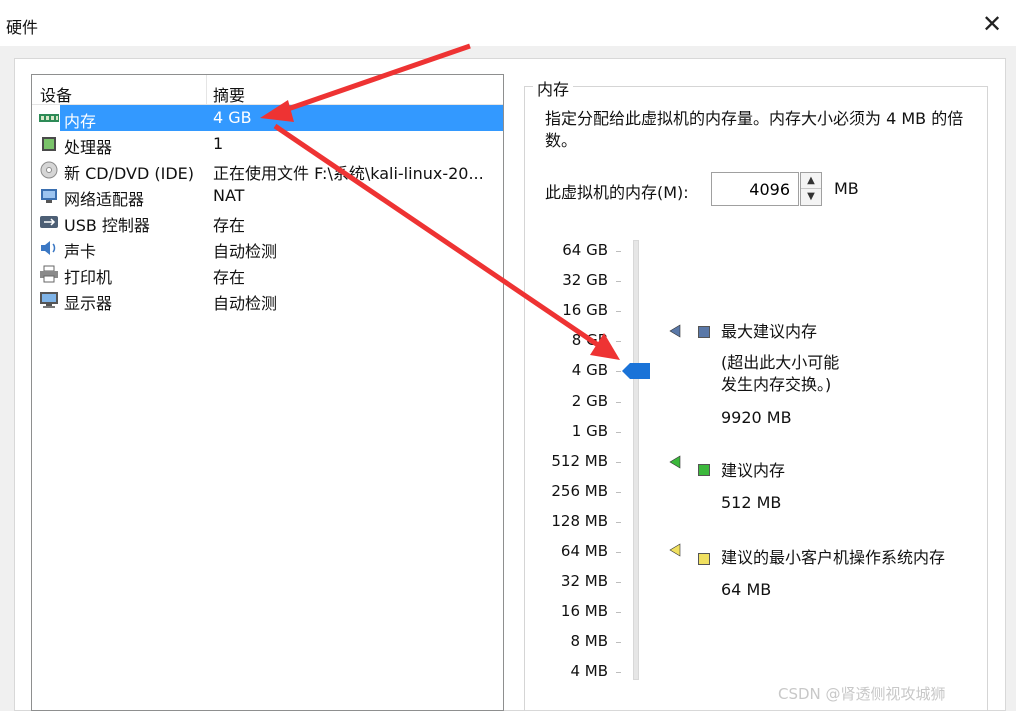 This screenshot has width=1016, height=711. I want to click on memory-unit-label: MB, so click(846, 188).